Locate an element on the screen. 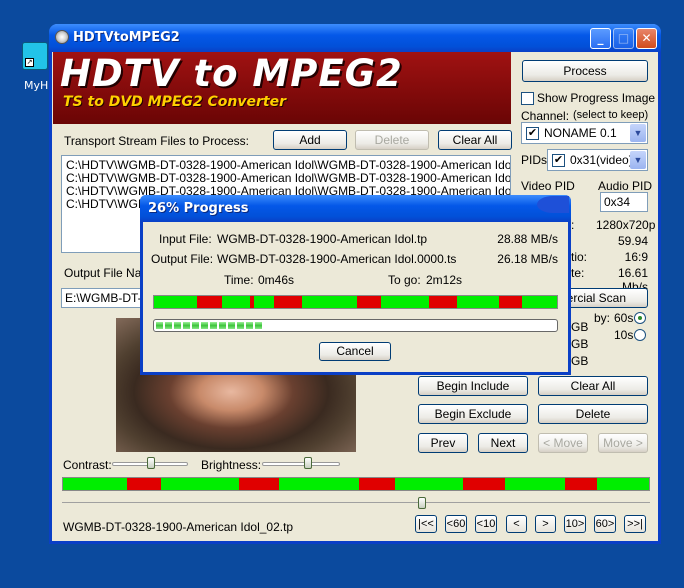 This screenshot has height=588, width=684. close-button: ✕ is located at coordinates (646, 38).